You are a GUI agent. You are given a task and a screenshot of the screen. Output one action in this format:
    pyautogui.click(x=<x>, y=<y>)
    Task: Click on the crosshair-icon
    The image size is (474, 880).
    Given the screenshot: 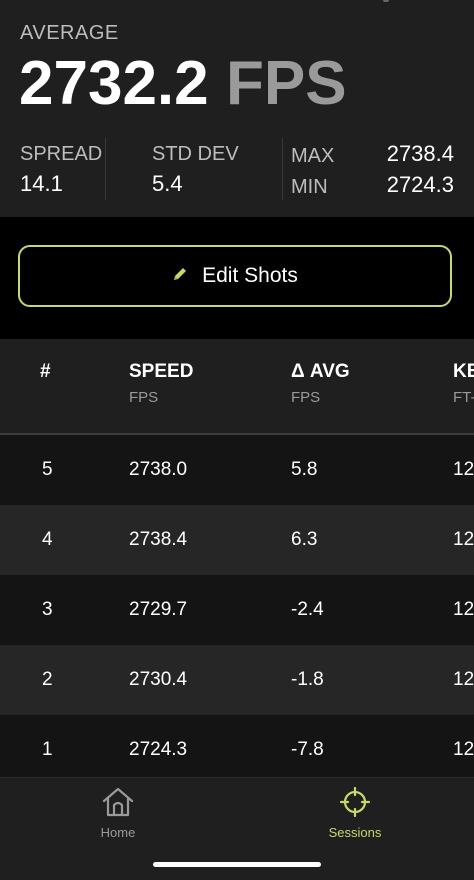 What is the action you would take?
    pyautogui.click(x=355, y=804)
    